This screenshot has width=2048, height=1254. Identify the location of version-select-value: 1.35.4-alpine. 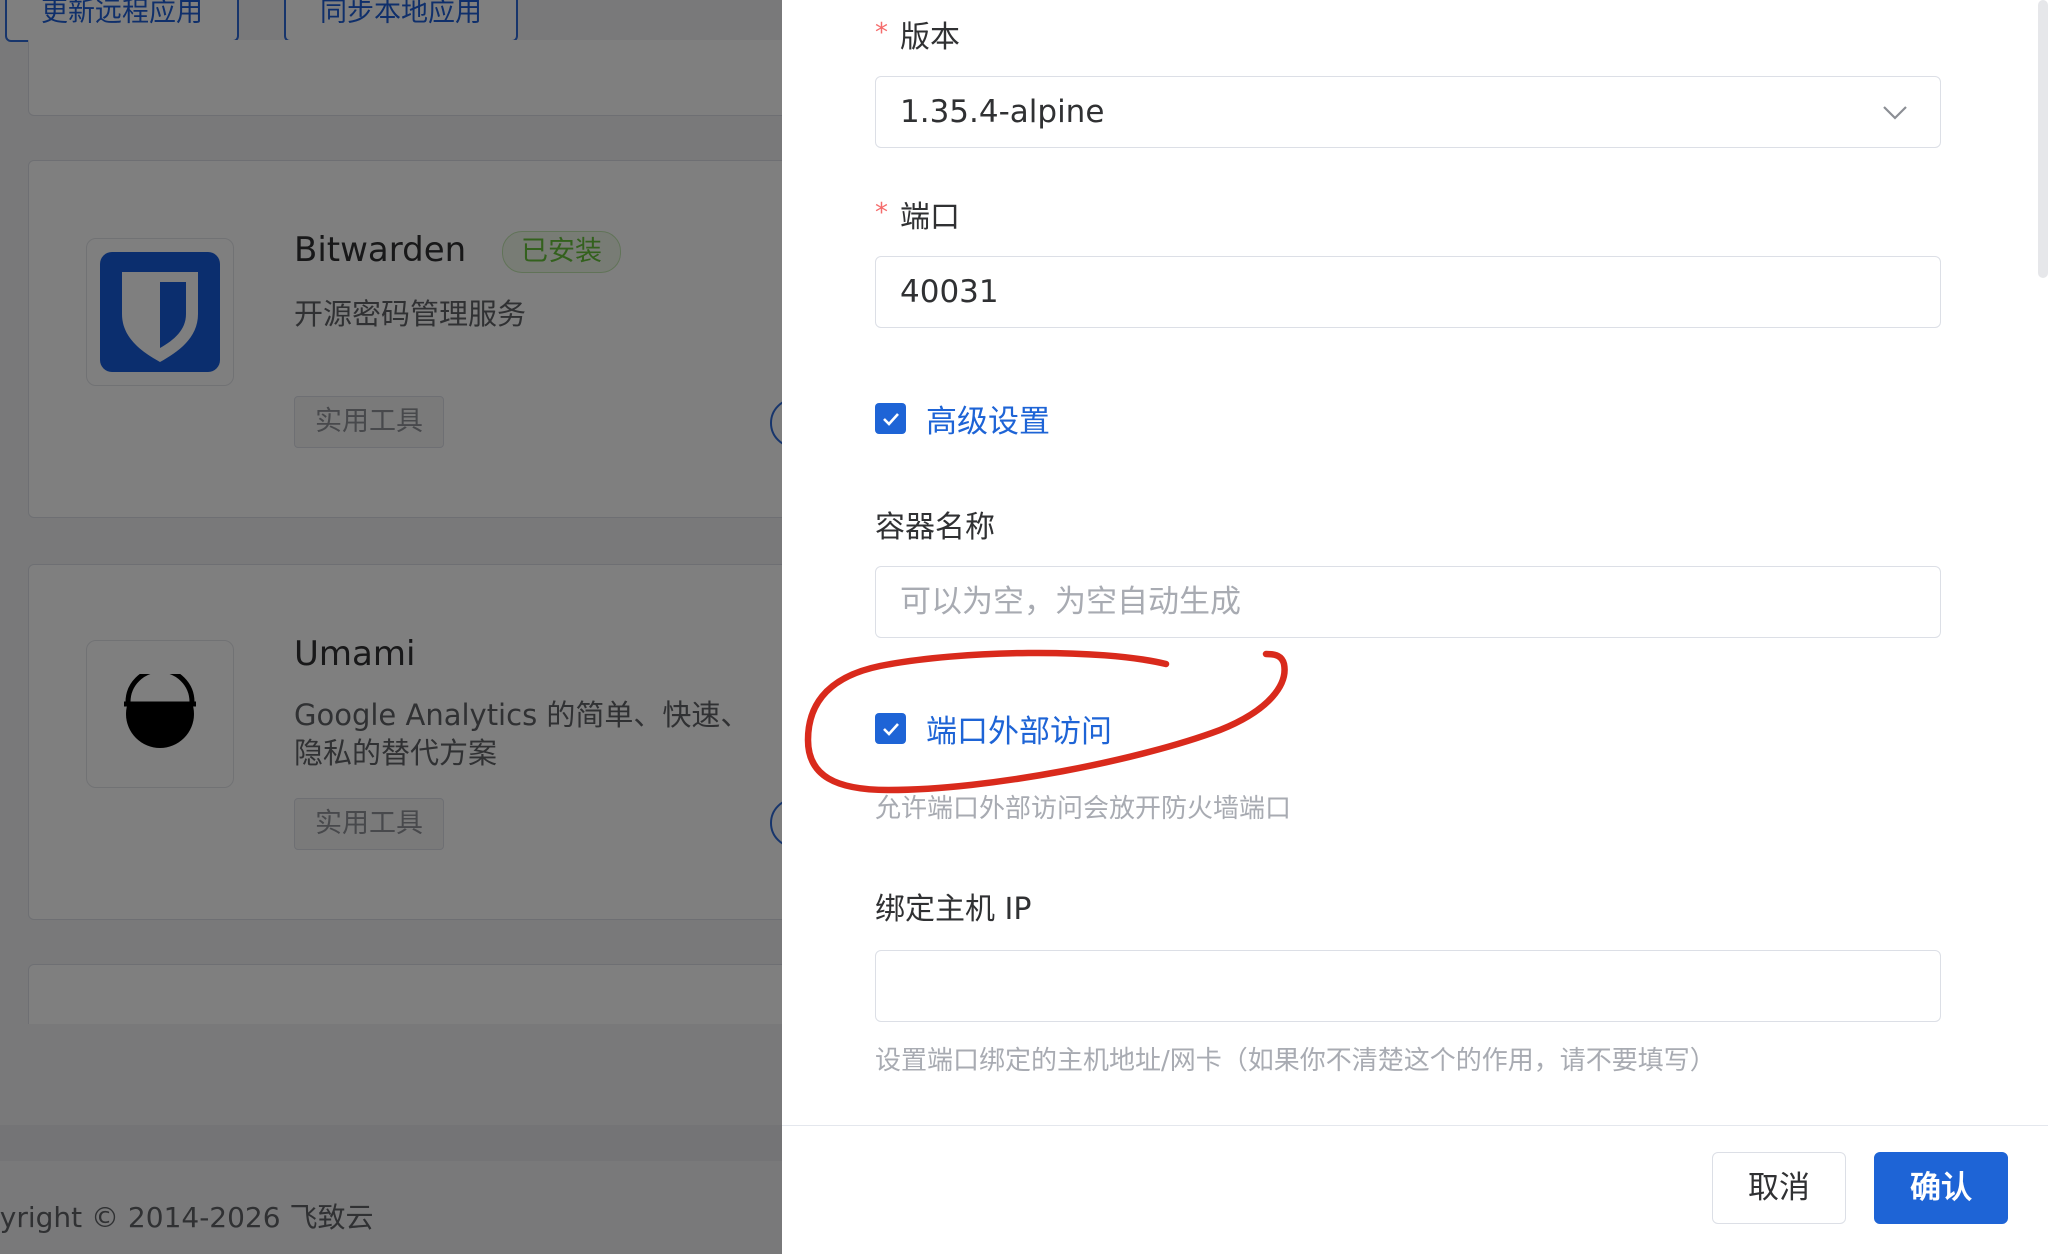
(1002, 112).